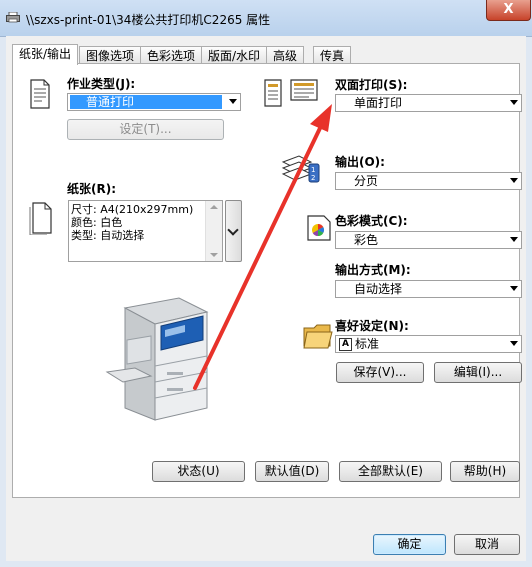 Image resolution: width=532 pixels, height=567 pixels. What do you see at coordinates (373, 270) in the screenshot?
I see `output-method-label: 输出方式(M):` at bounding box center [373, 270].